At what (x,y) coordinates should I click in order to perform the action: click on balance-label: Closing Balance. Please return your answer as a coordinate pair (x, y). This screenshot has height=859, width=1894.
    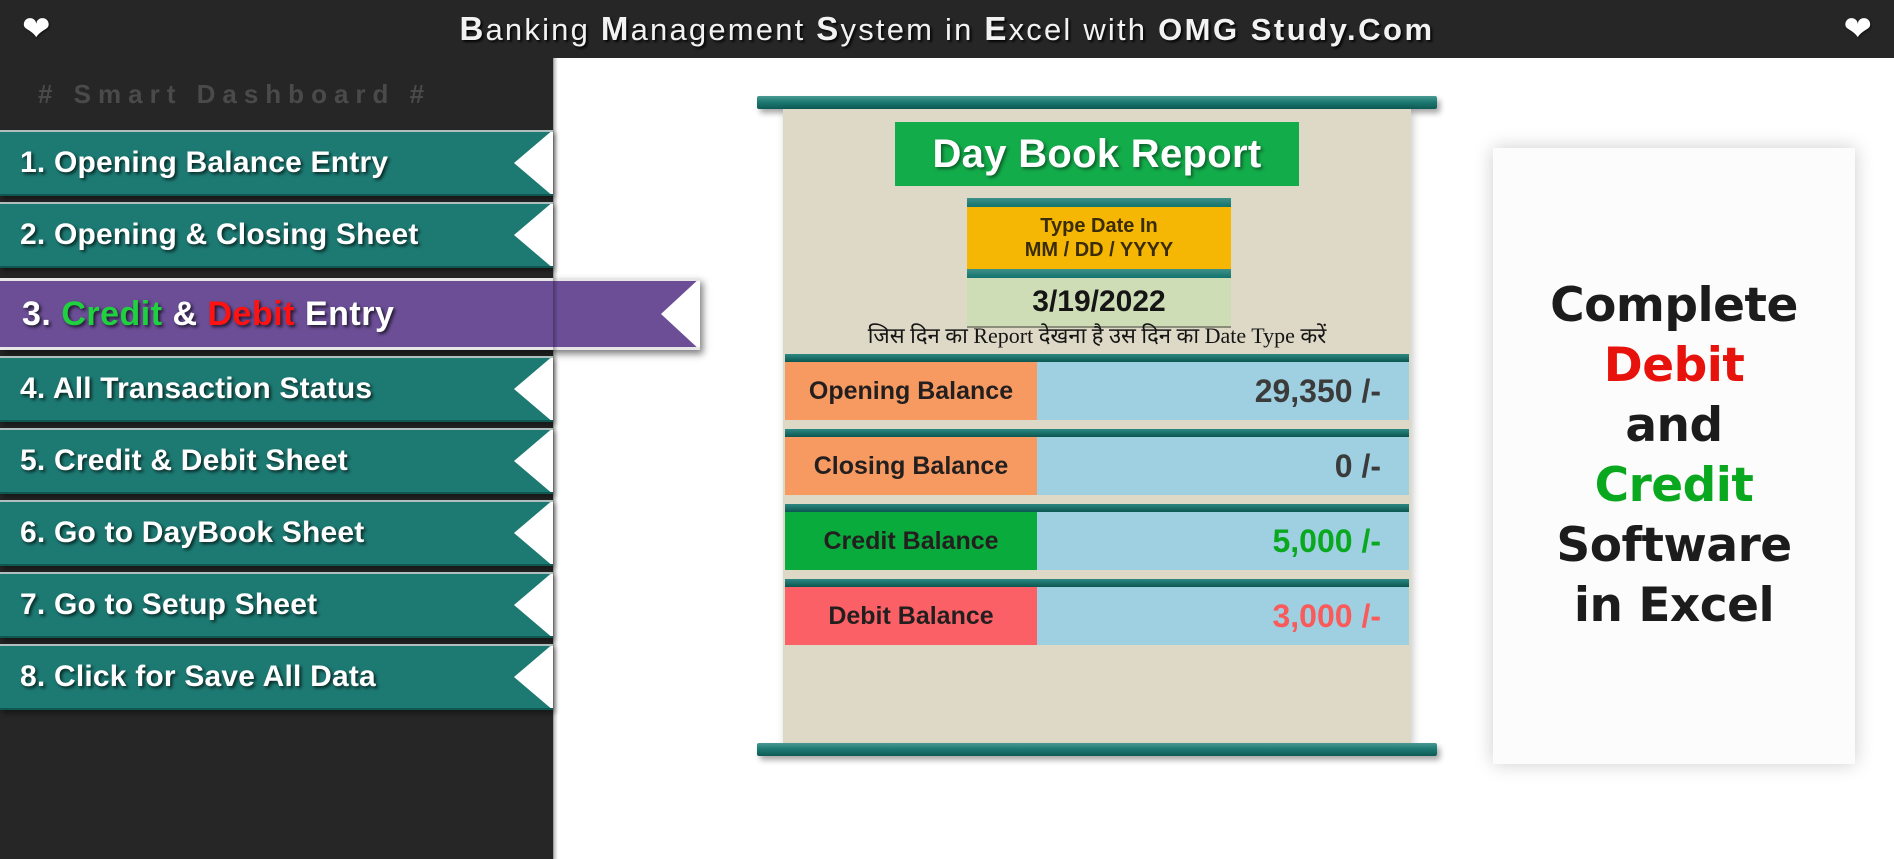
    Looking at the image, I should click on (911, 466).